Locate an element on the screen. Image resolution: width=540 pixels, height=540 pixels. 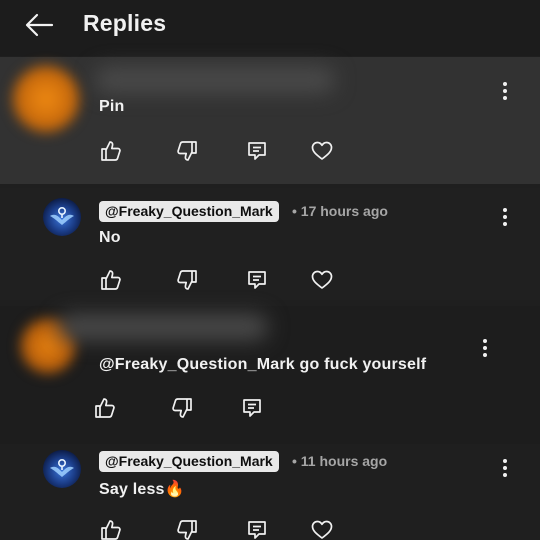
comment-timestamp: • 11 hours ago is located at coordinates (340, 461).